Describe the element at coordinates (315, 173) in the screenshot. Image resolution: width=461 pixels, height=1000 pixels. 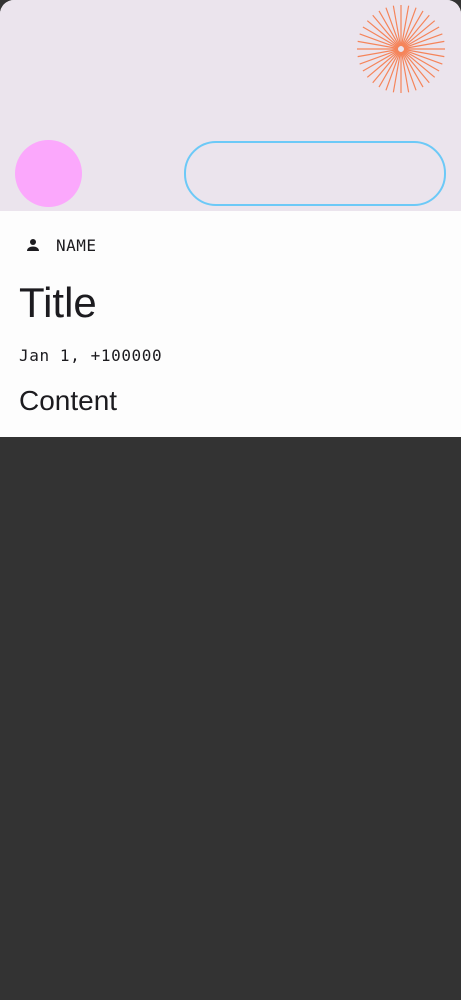
I see `outlined-pill-button` at that location.